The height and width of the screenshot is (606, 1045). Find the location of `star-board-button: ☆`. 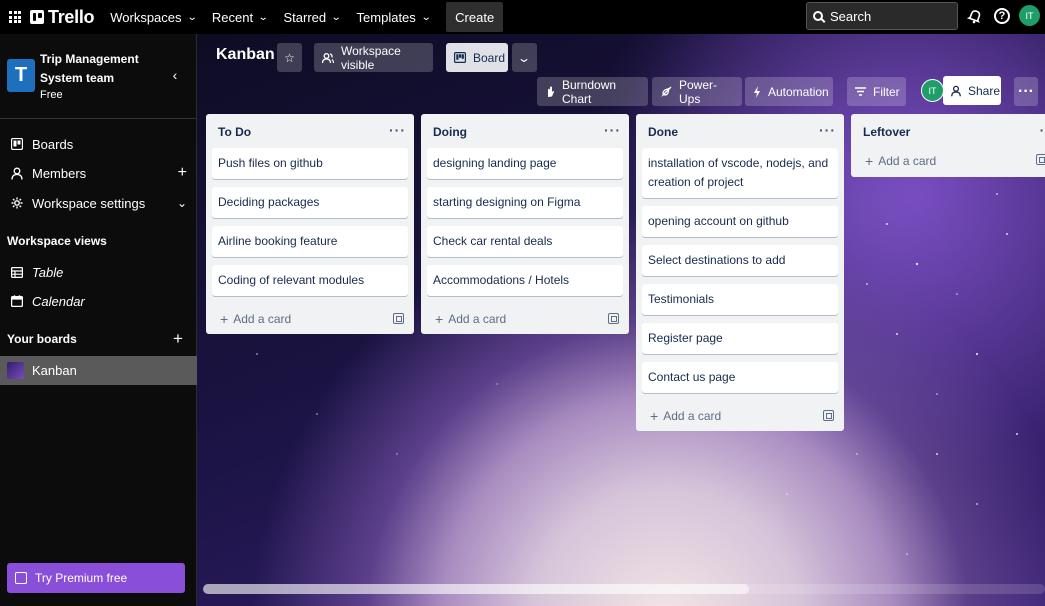

star-board-button: ☆ is located at coordinates (289, 57).